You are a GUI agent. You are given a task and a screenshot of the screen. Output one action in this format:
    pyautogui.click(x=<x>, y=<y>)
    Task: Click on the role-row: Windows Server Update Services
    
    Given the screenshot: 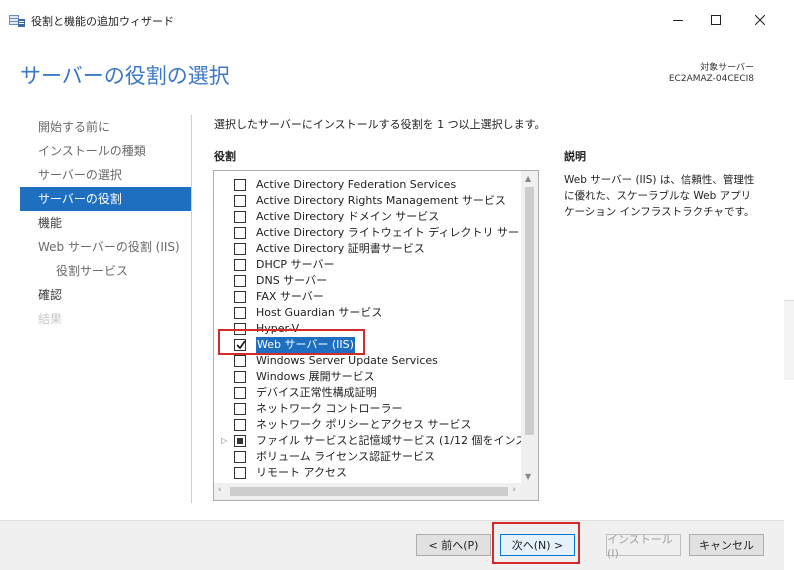 What is the action you would take?
    pyautogui.click(x=367, y=361)
    